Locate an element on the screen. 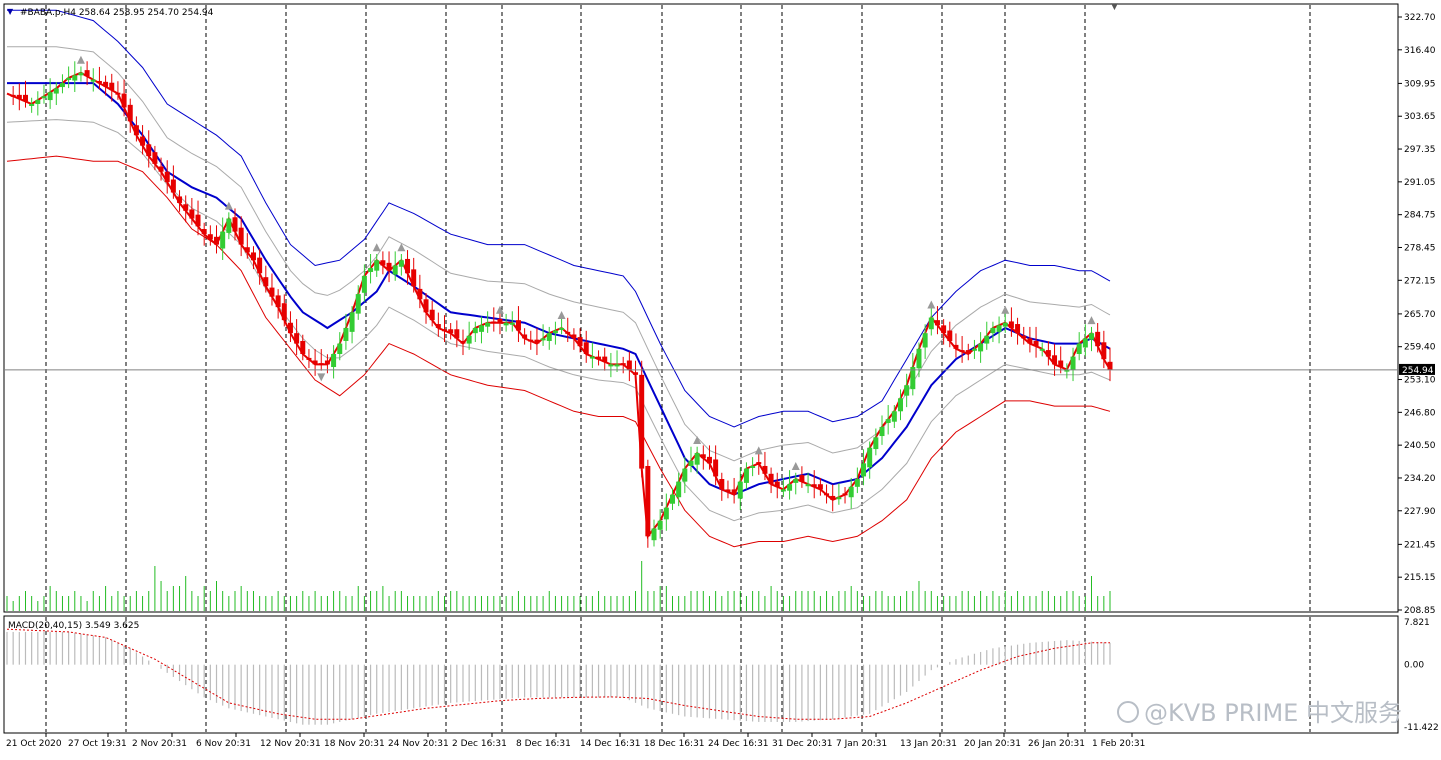 Image resolution: width=1441 pixels, height=760 pixels. price-tick-label: 246.80 is located at coordinates (1420, 413).